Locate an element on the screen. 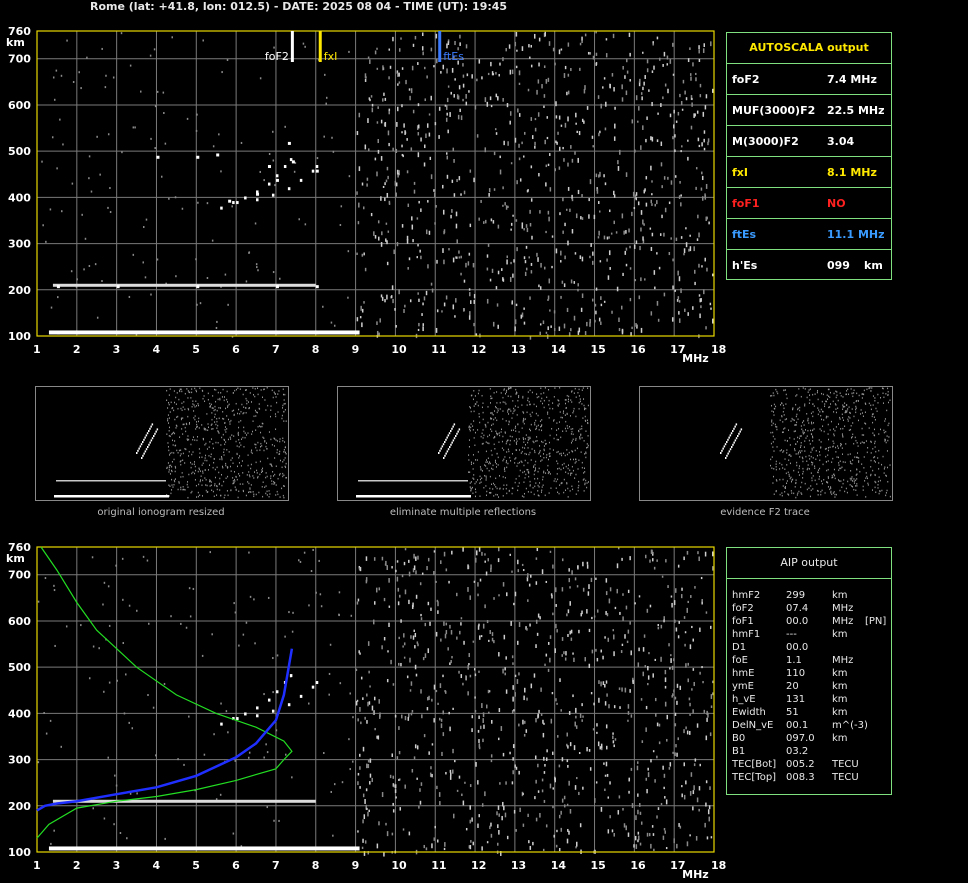 This screenshot has height=883, width=968. aip-row: Ewidth 51 km is located at coordinates (809, 713).